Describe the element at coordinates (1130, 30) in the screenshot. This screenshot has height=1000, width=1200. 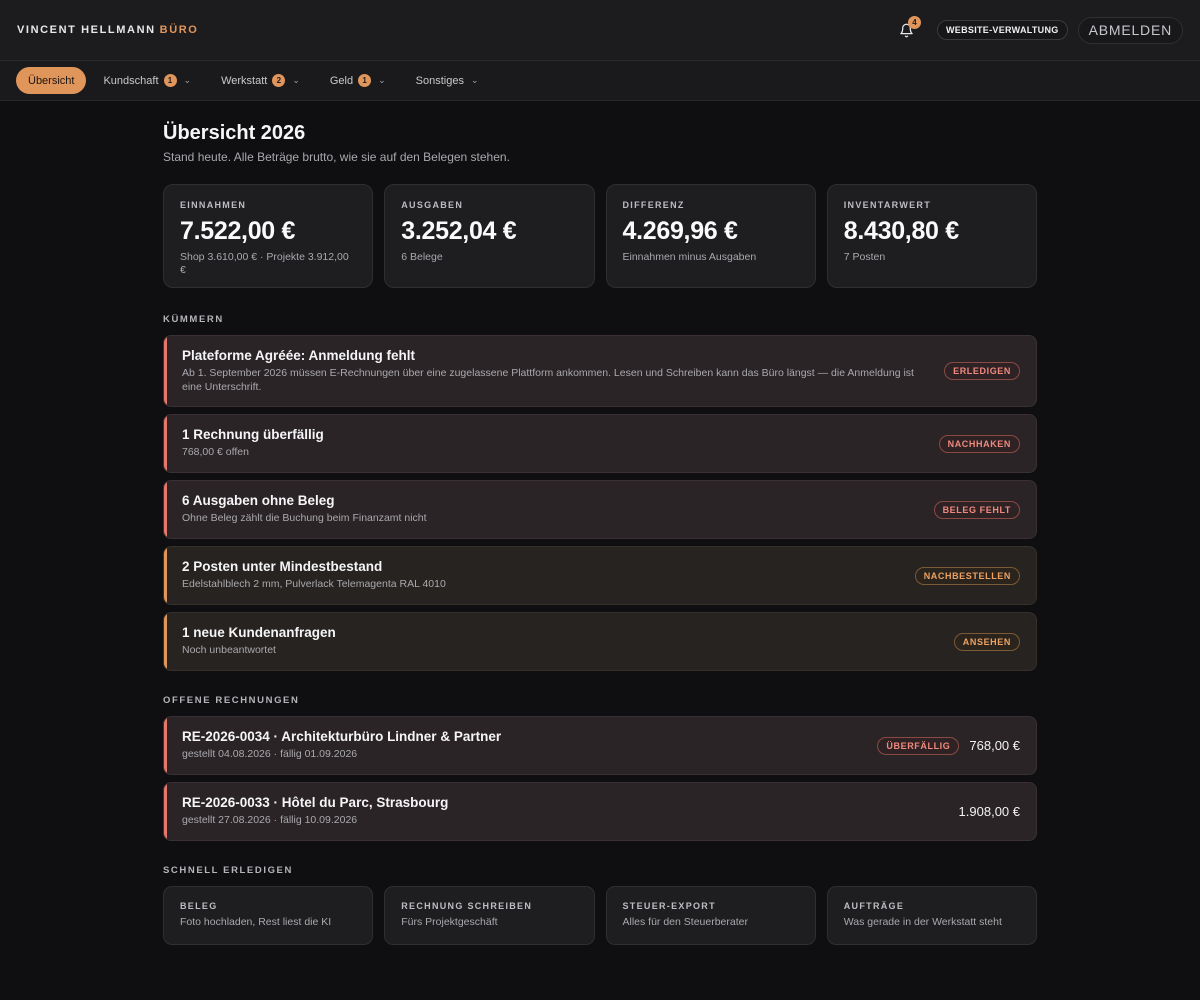
I see `logout-button: ABMELDEN` at that location.